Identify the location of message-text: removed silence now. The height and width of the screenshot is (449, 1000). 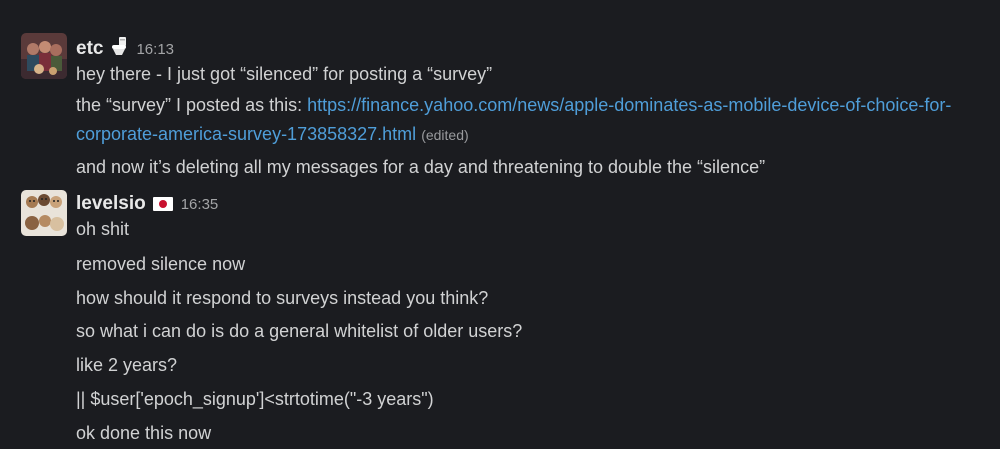
(161, 264).